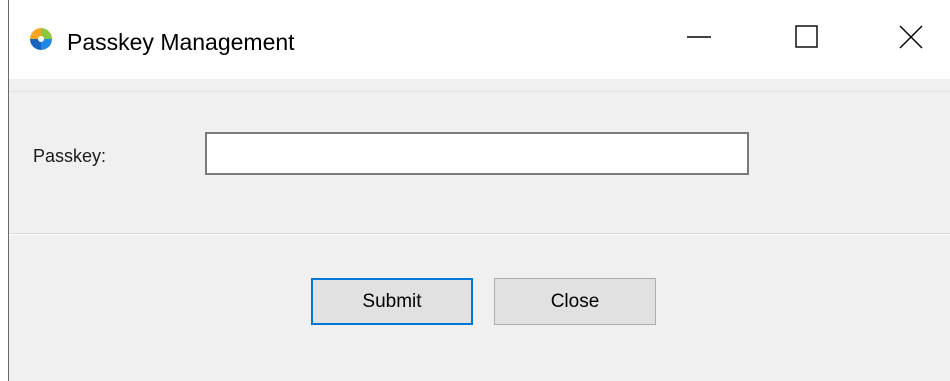  What do you see at coordinates (575, 301) in the screenshot?
I see `close-button: Close` at bounding box center [575, 301].